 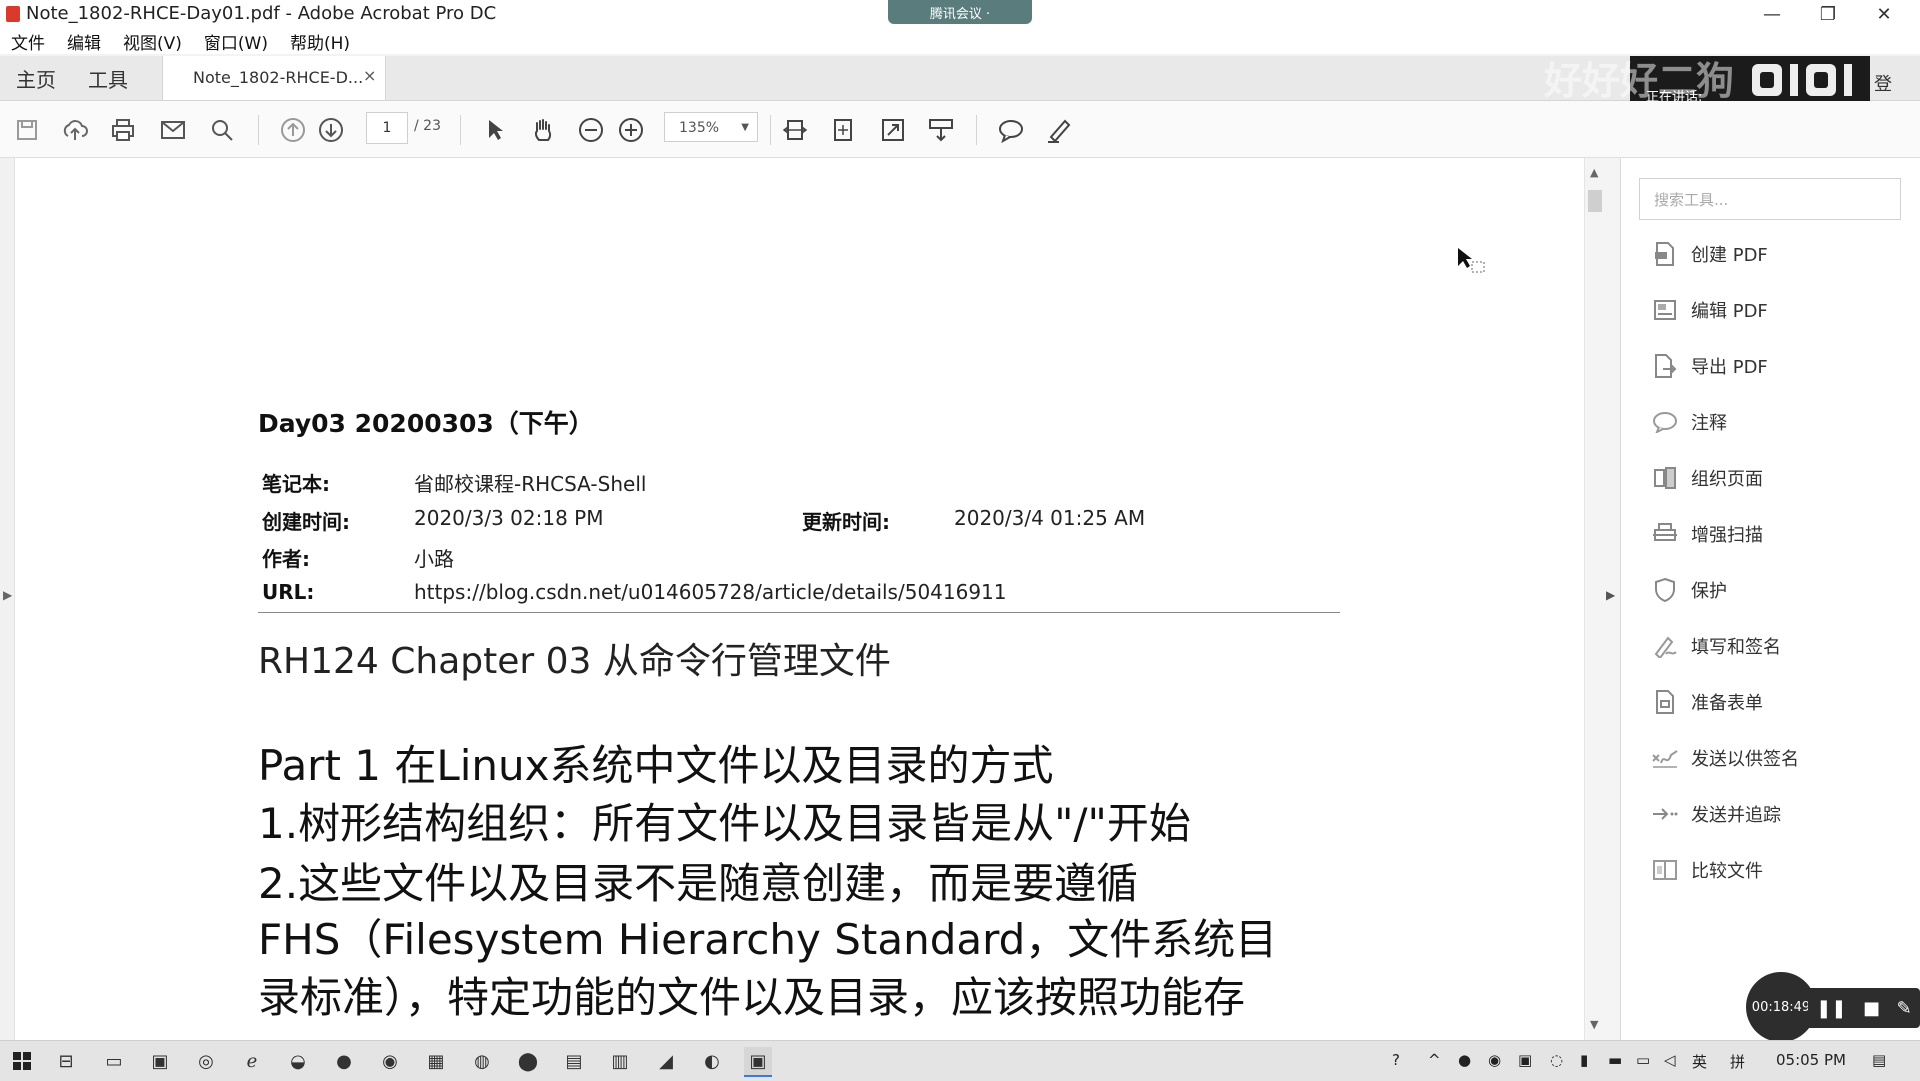 What do you see at coordinates (7, 599) in the screenshot?
I see `left-panel-toggle: ▶` at bounding box center [7, 599].